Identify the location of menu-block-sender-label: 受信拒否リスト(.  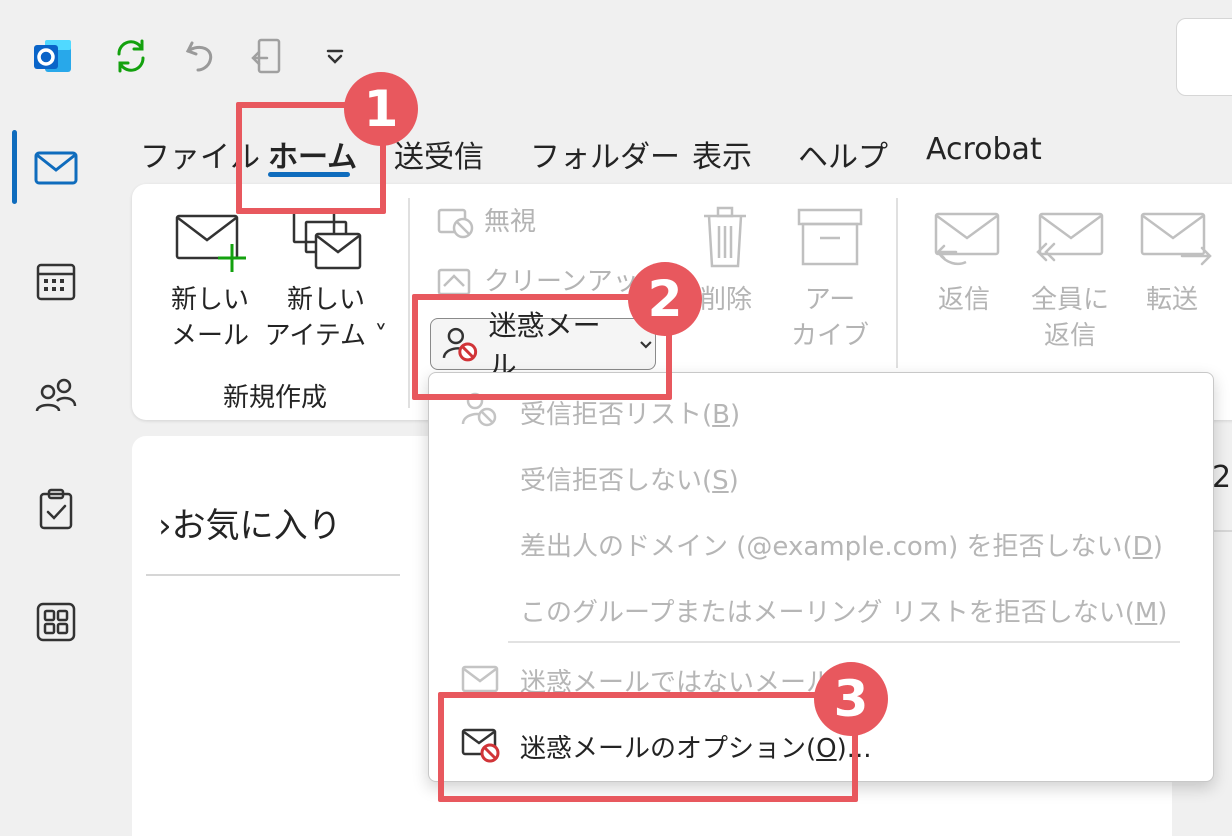
(616, 415).